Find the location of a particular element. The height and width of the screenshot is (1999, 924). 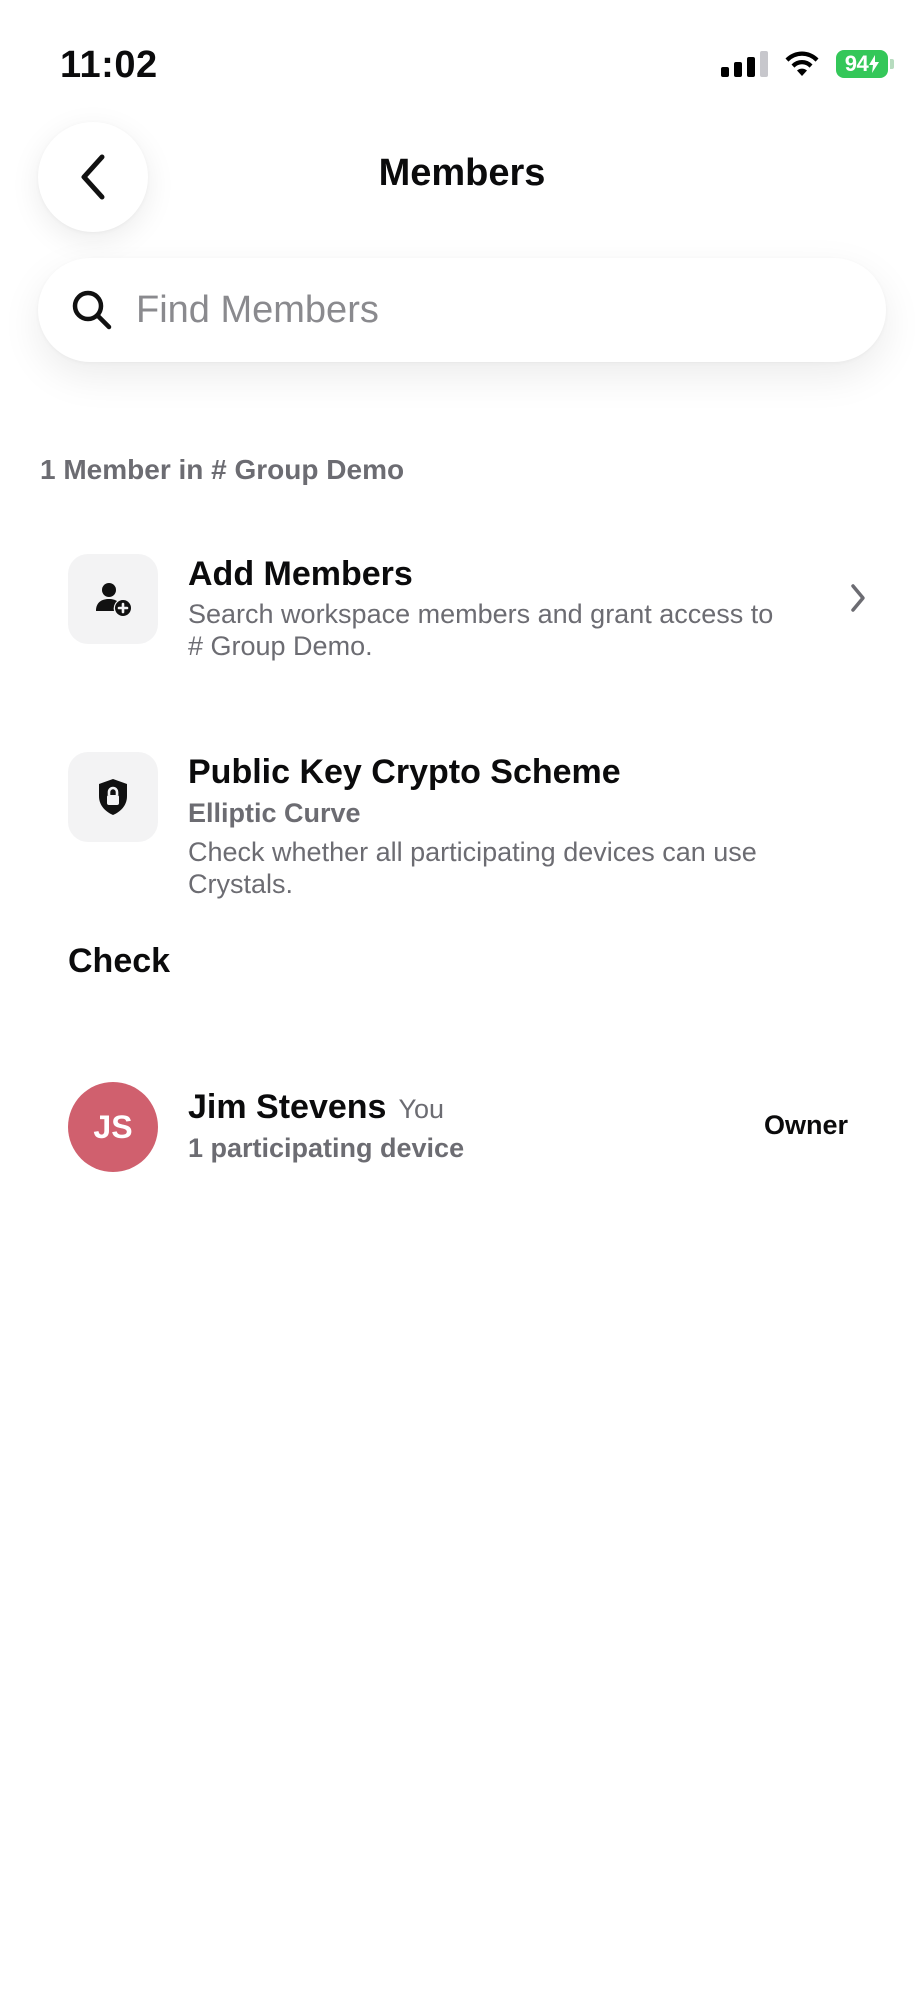

status-bar: 11:02 94 is located at coordinates (462, 60).